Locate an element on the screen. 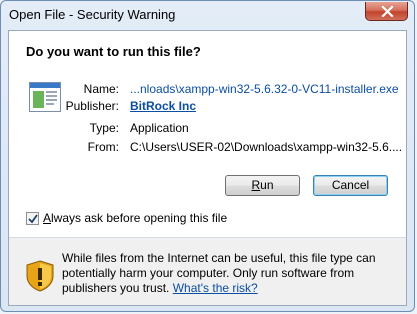 The height and width of the screenshot is (314, 417). run-button: Run is located at coordinates (262, 185).